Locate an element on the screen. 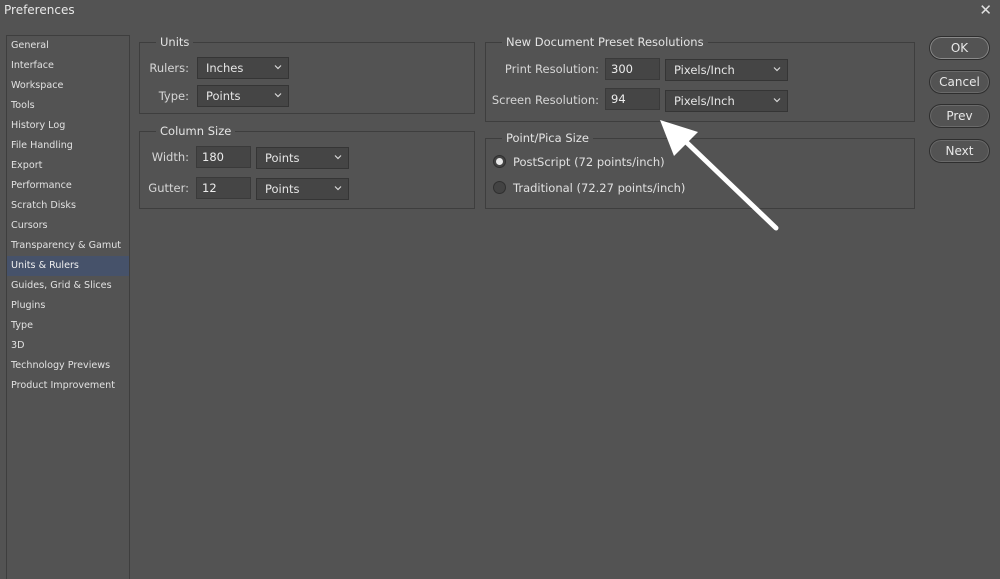 The height and width of the screenshot is (579, 1000). sidebar-item-interface: Interface is located at coordinates (68, 66).